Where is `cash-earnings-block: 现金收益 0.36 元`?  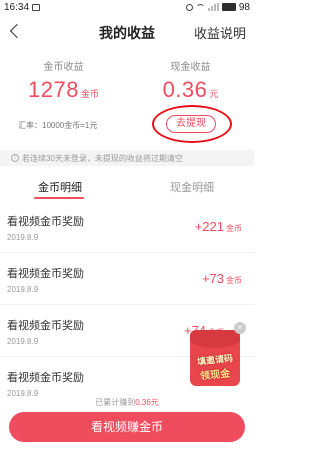 cash-earnings-block: 现金收益 0.36 元 is located at coordinates (190, 80).